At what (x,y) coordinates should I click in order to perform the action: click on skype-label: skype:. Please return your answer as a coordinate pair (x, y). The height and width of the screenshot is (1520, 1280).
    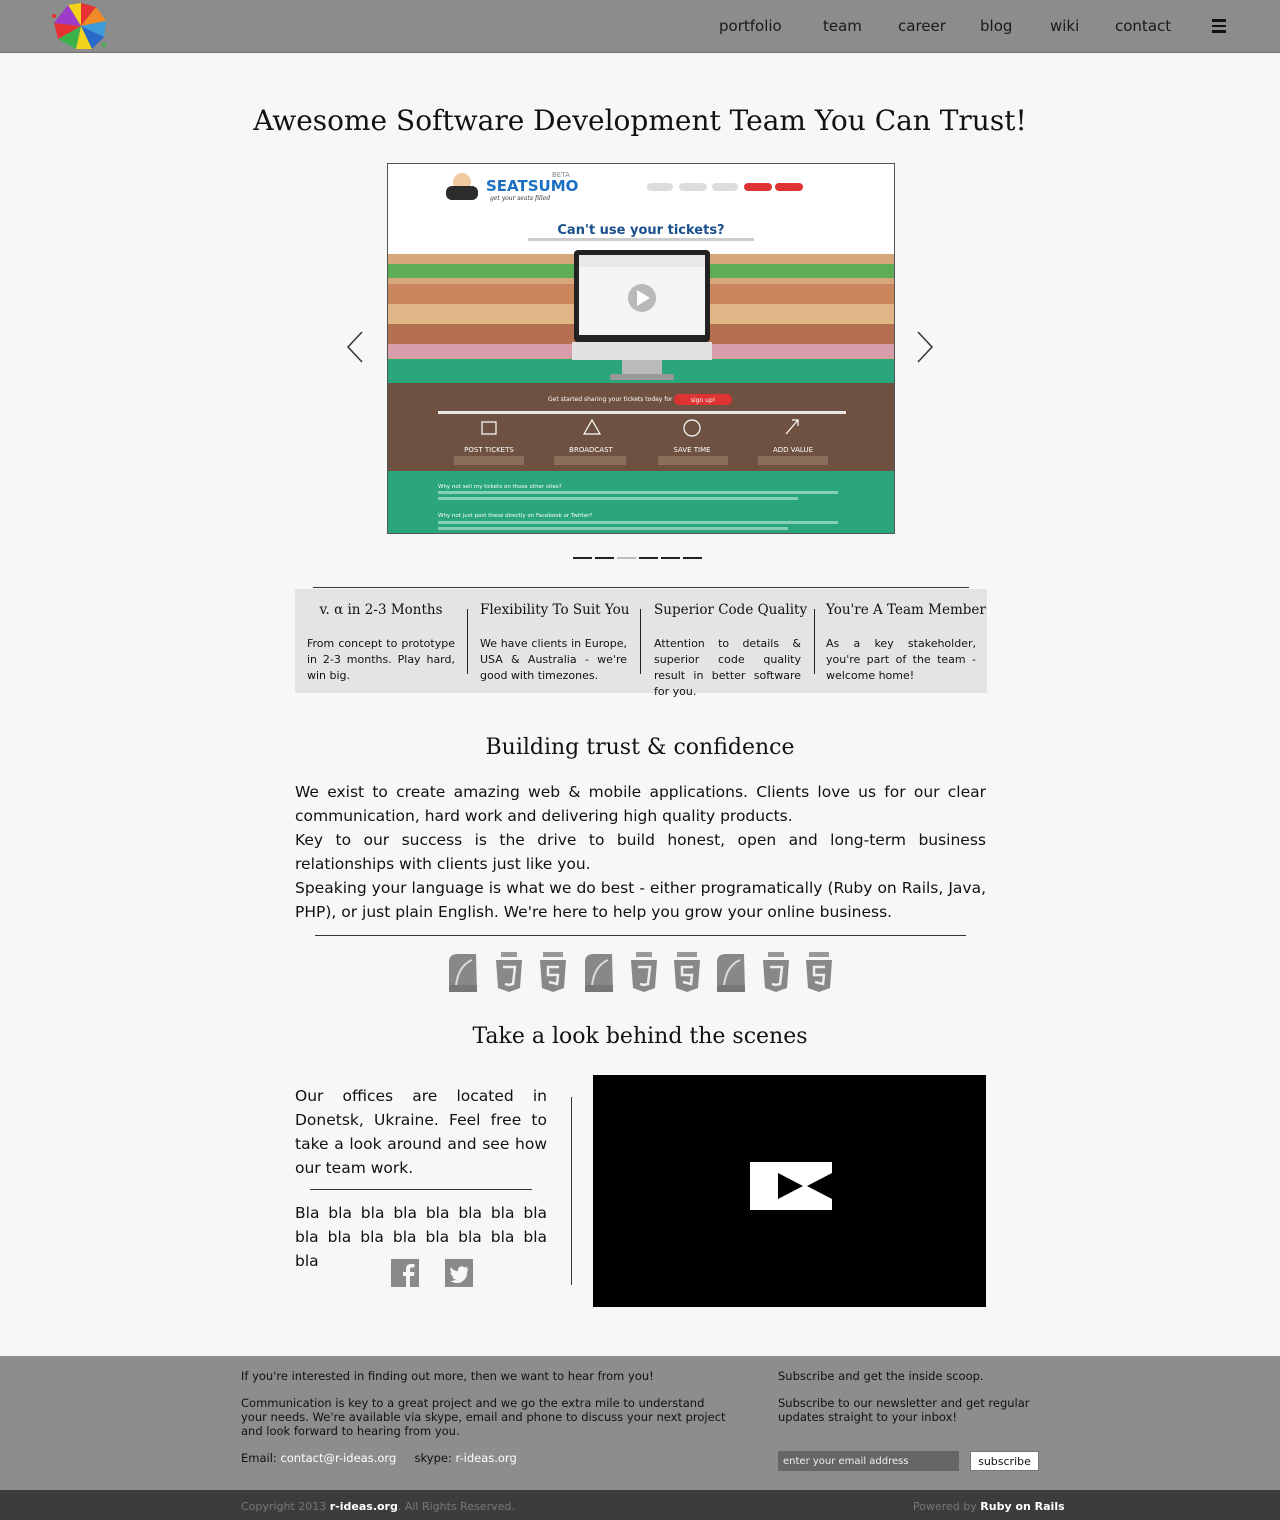
    Looking at the image, I should click on (433, 1458).